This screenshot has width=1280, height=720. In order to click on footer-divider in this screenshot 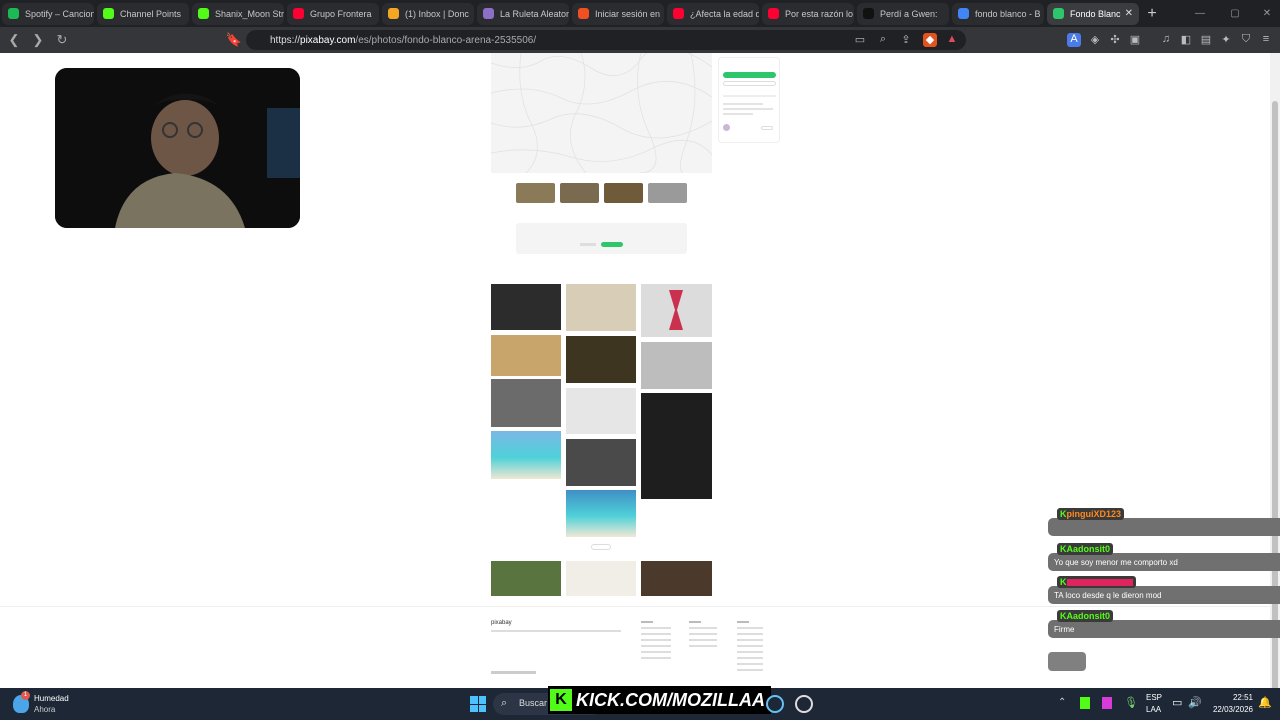, I will do `click(635, 606)`.